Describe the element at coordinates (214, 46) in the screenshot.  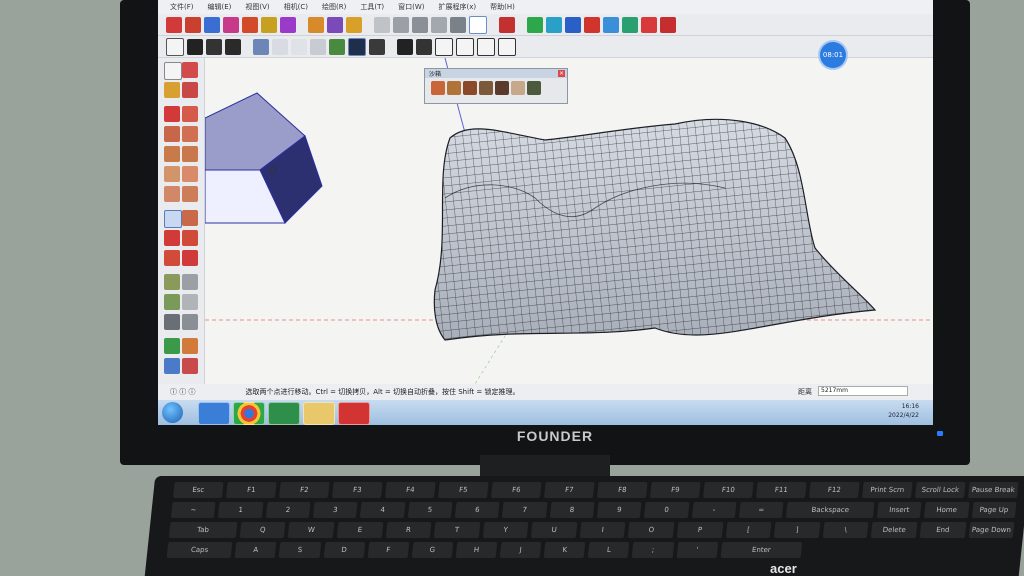
I see `layers-icon` at that location.